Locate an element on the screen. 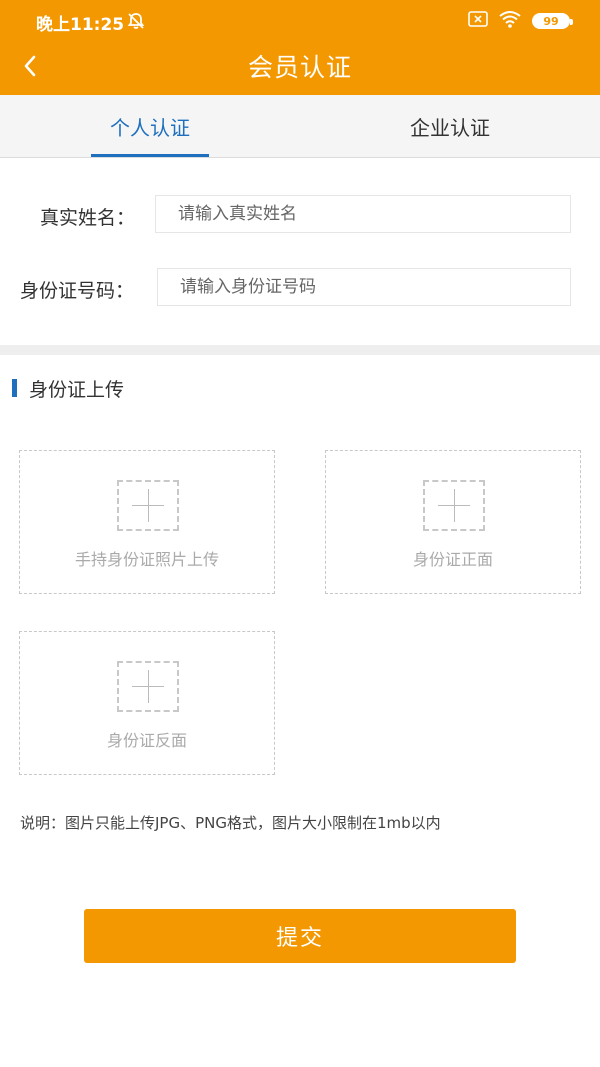 The width and height of the screenshot is (600, 1067). tab-enterprise: 企业认证 is located at coordinates (450, 126).